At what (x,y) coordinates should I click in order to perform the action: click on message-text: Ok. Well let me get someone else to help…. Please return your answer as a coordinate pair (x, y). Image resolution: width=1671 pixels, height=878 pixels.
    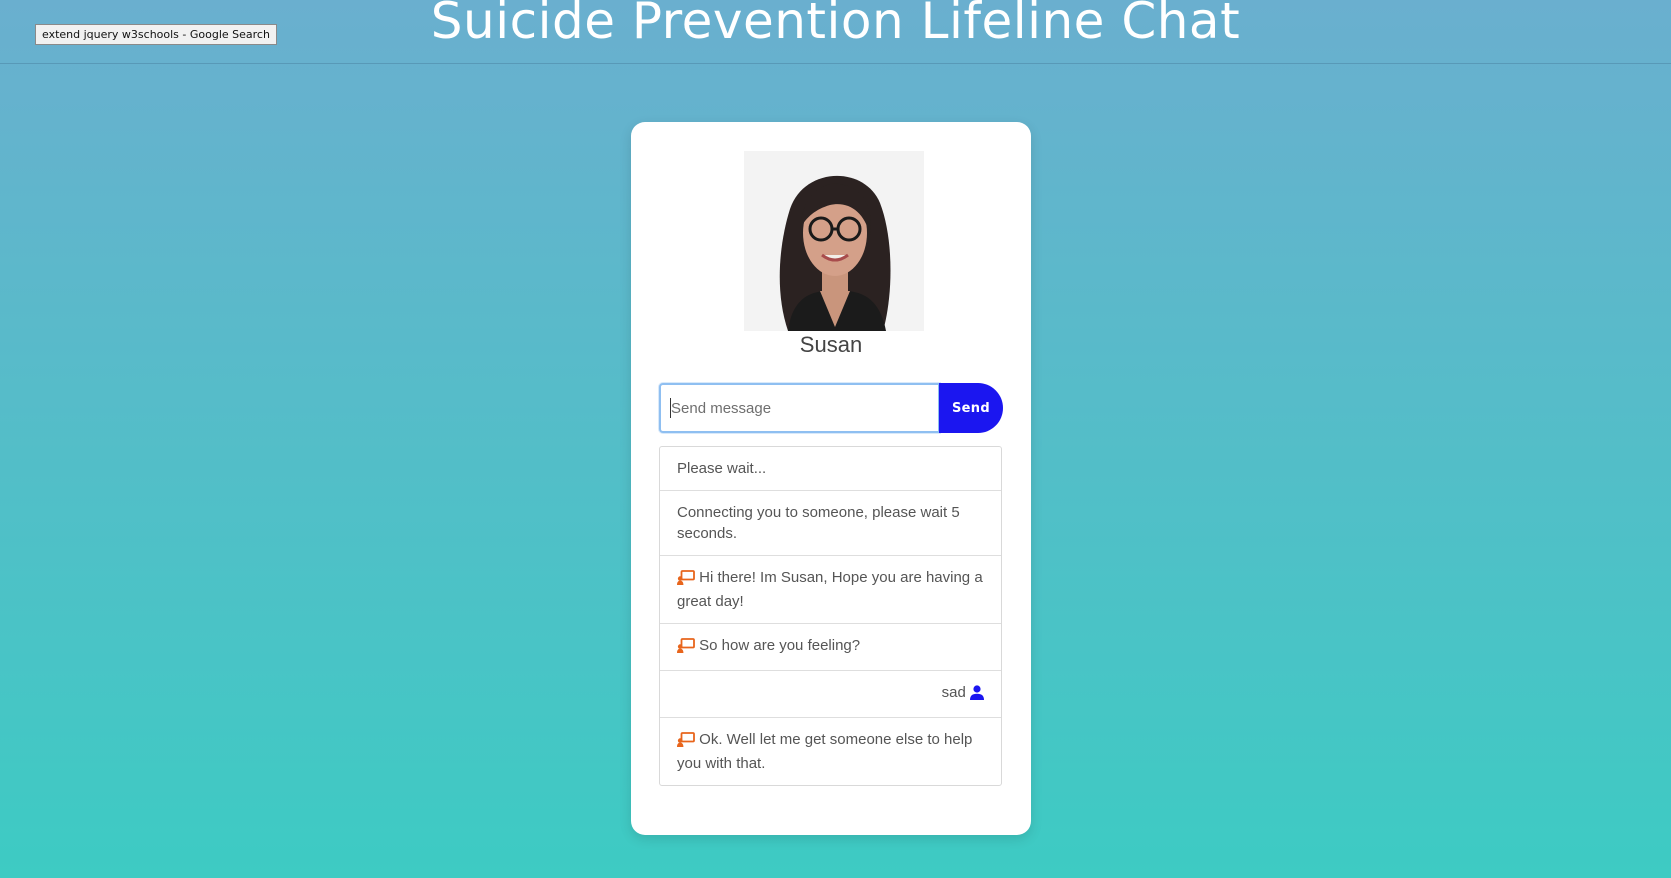
    Looking at the image, I should click on (825, 751).